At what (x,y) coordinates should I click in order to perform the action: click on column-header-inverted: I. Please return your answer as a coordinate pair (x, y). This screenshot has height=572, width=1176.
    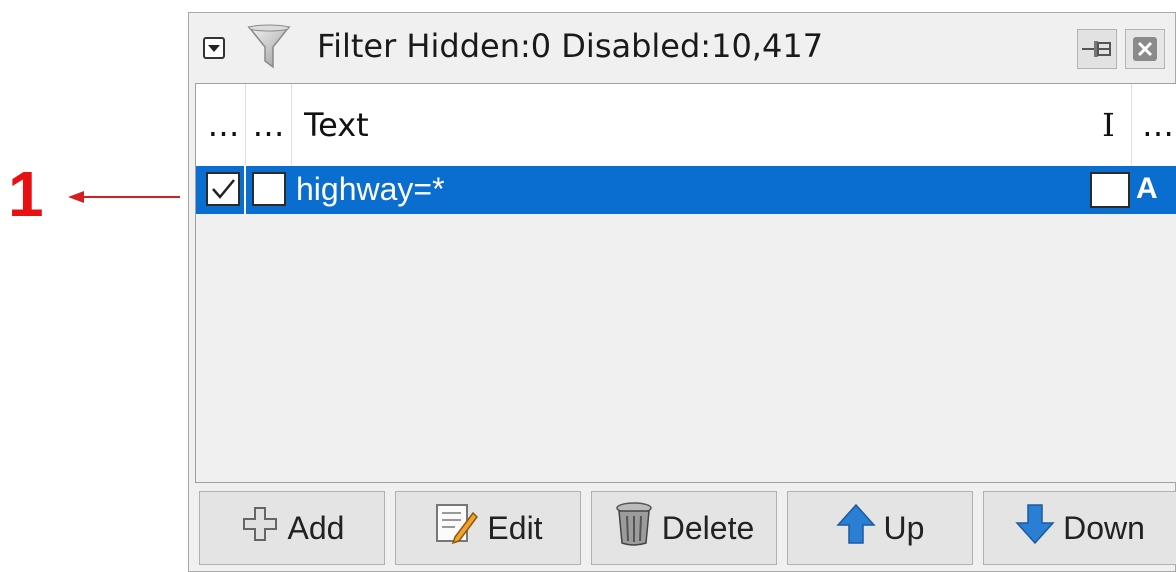
    Looking at the image, I should click on (1109, 125).